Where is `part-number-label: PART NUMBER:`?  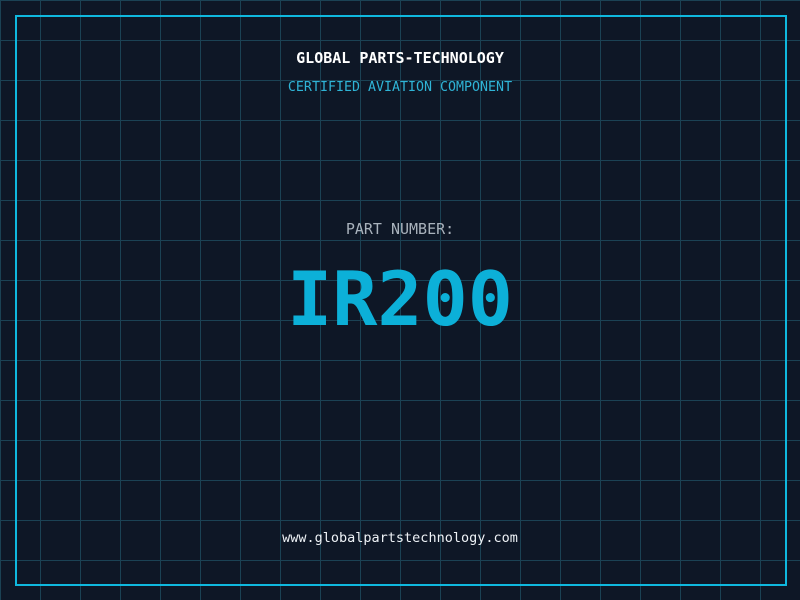 part-number-label: PART NUMBER: is located at coordinates (400, 229).